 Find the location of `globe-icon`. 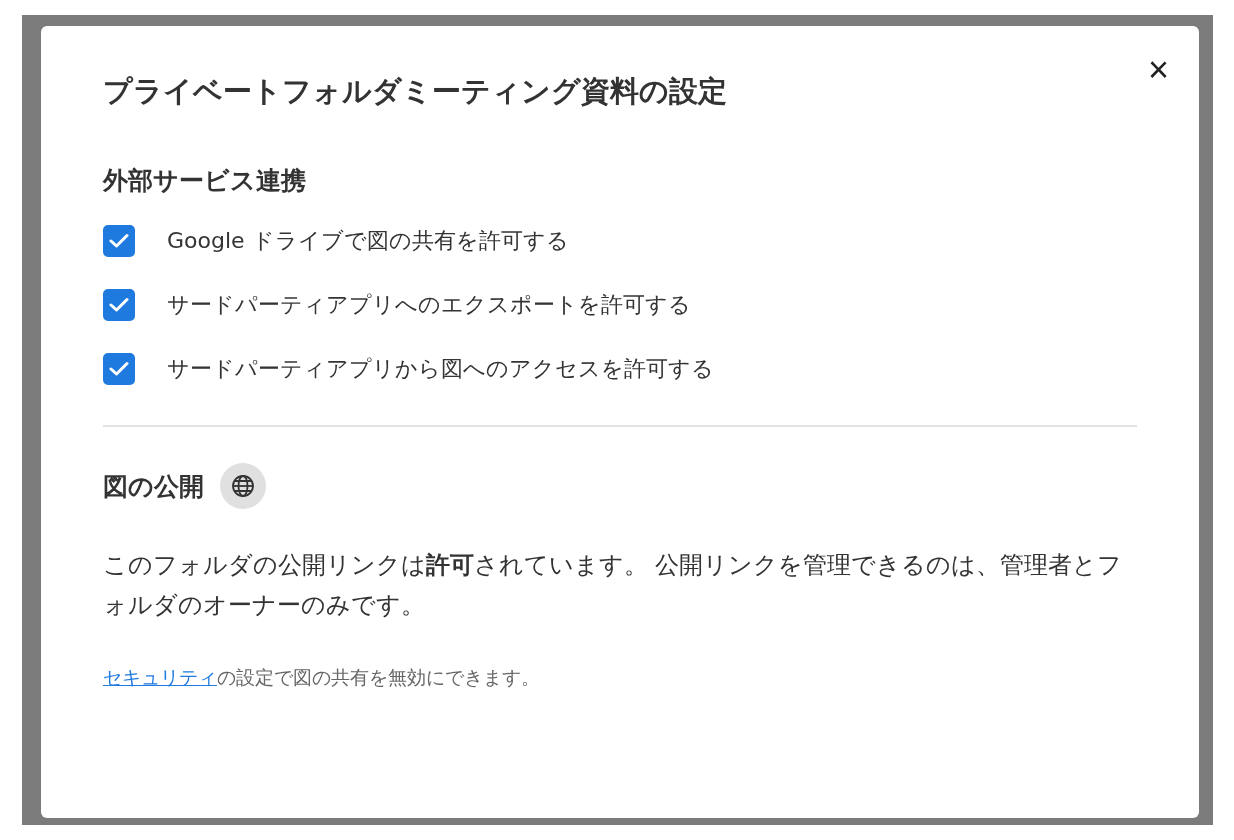

globe-icon is located at coordinates (243, 486).